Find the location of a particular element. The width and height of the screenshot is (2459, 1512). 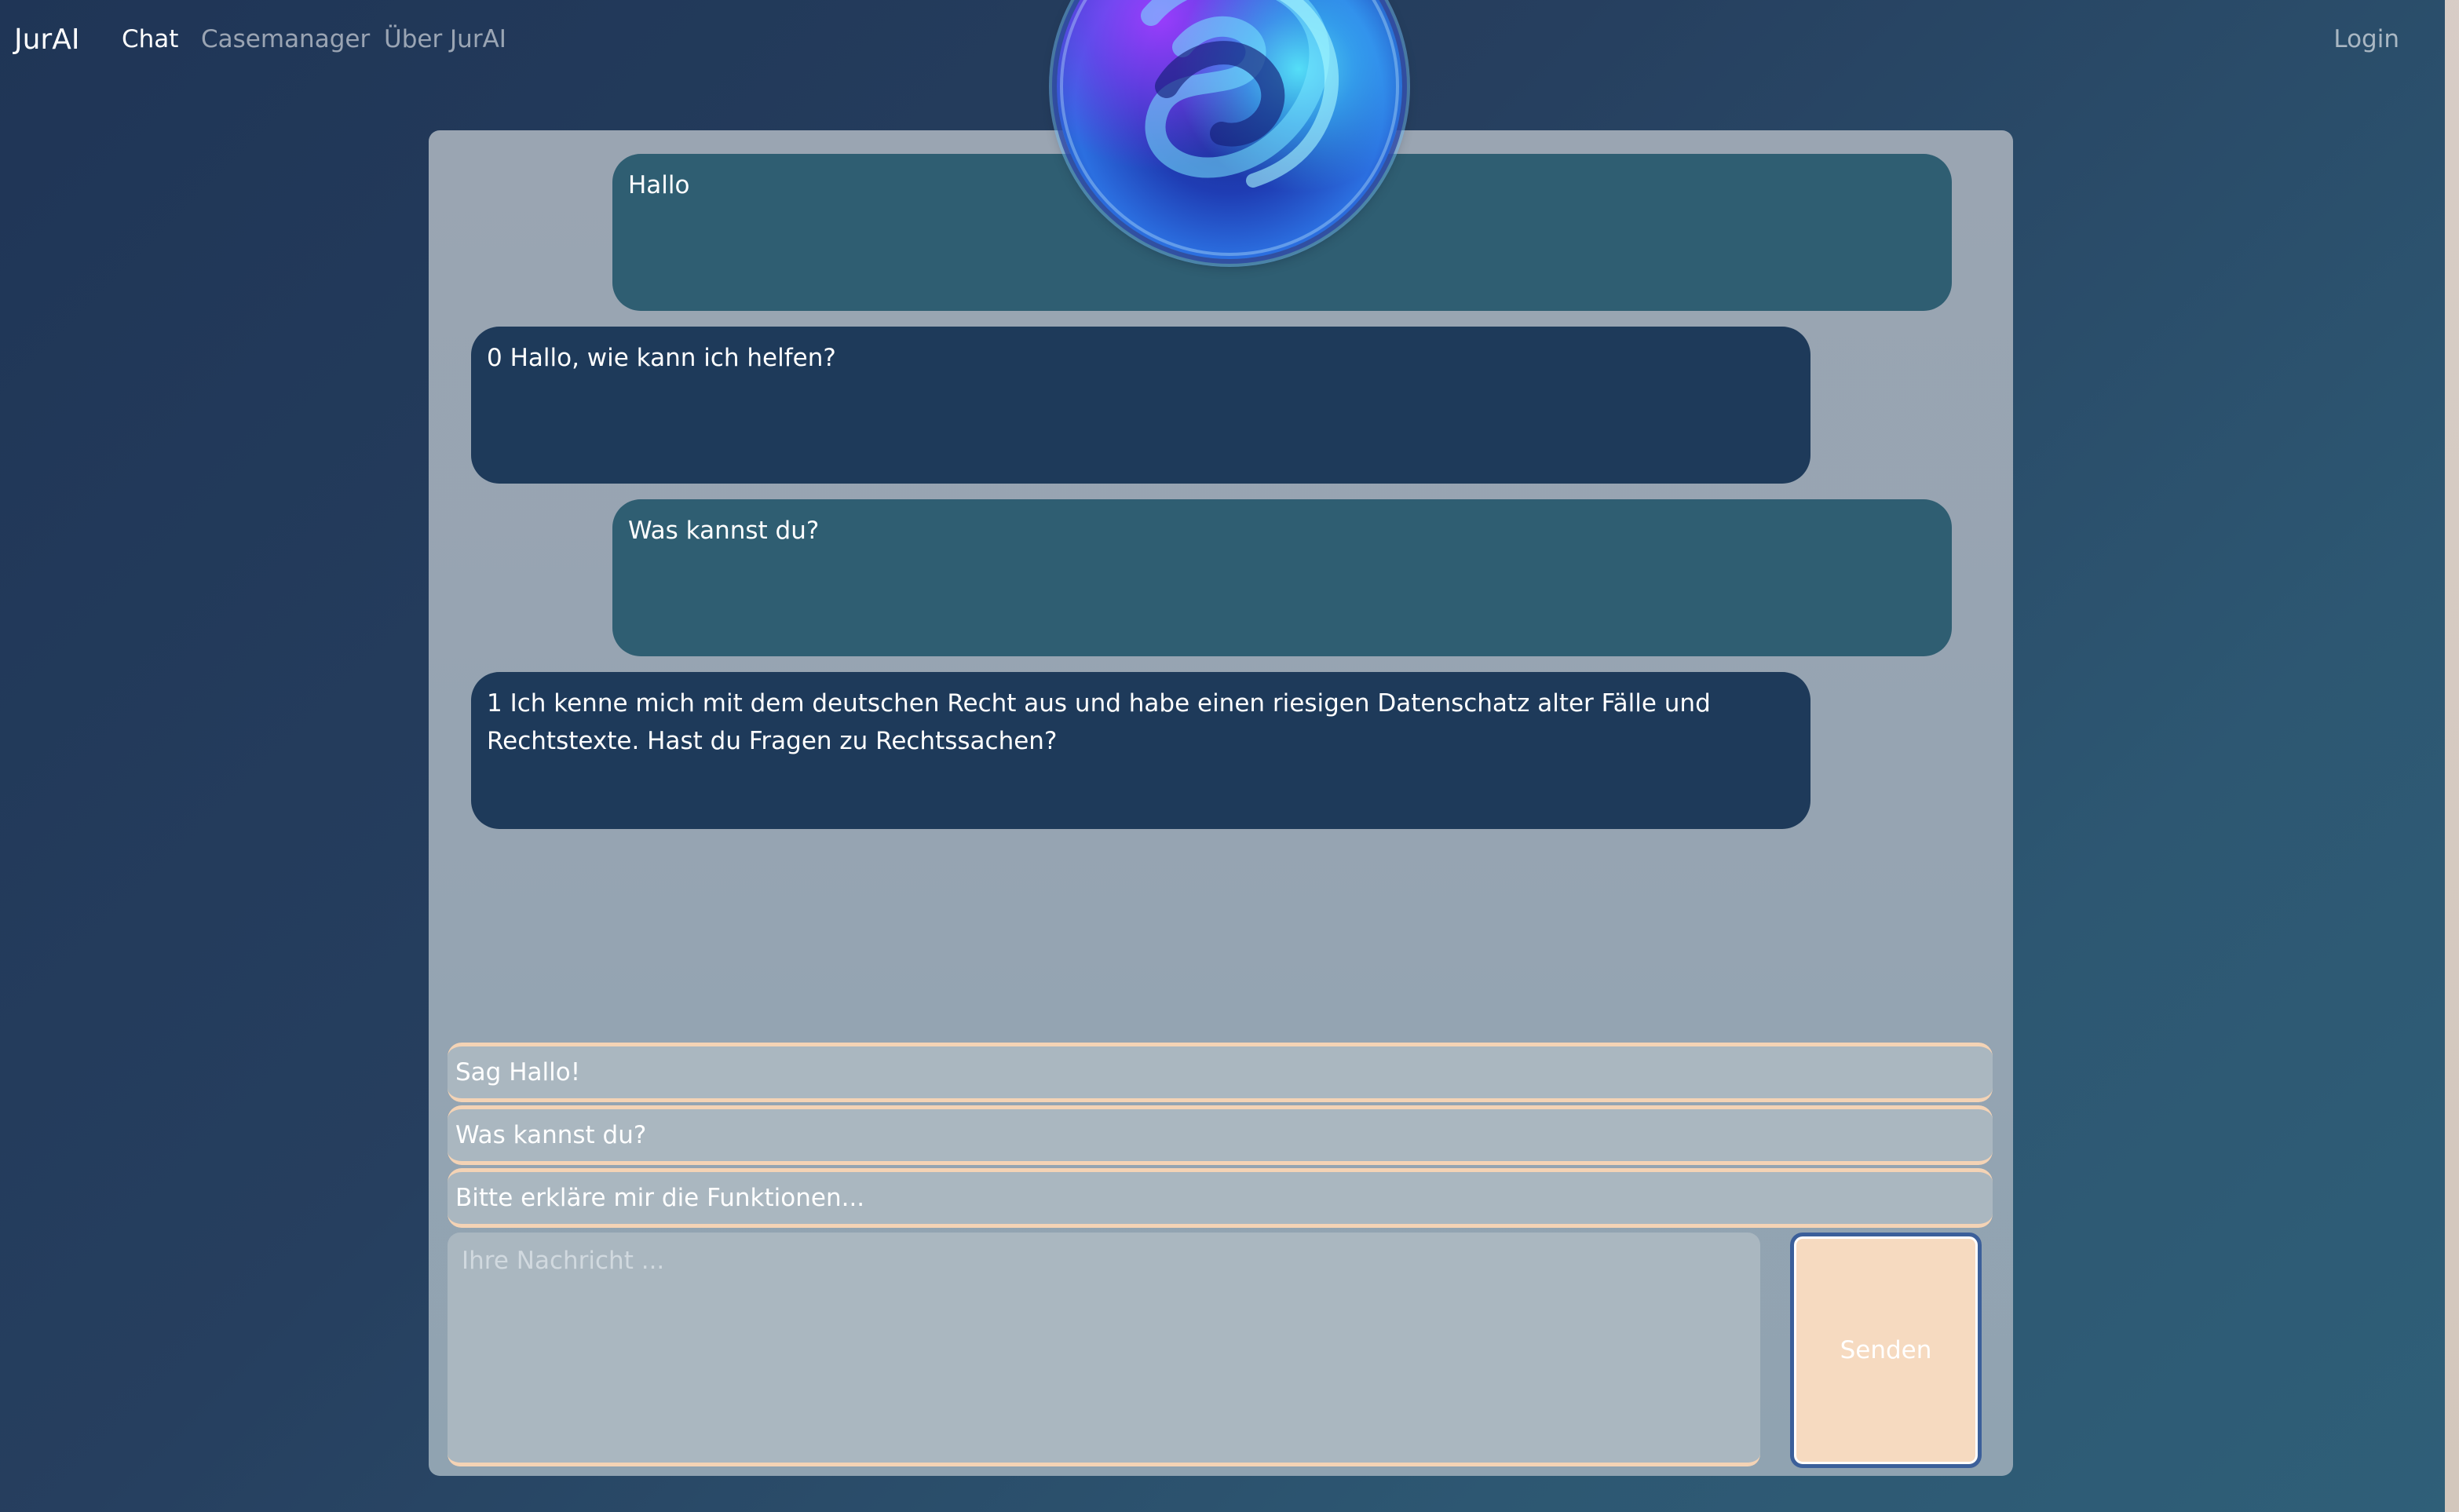

nav-link-about: Über JurAI is located at coordinates (445, 39).